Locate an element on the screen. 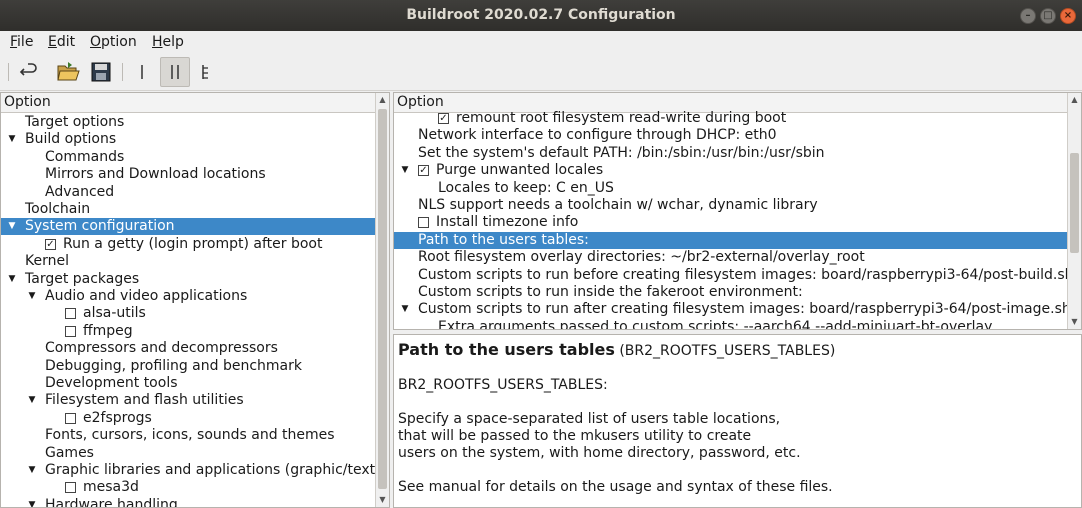  help-symbol-line: BR2_ROOTFS_USERS_TABLES: is located at coordinates (503, 385).